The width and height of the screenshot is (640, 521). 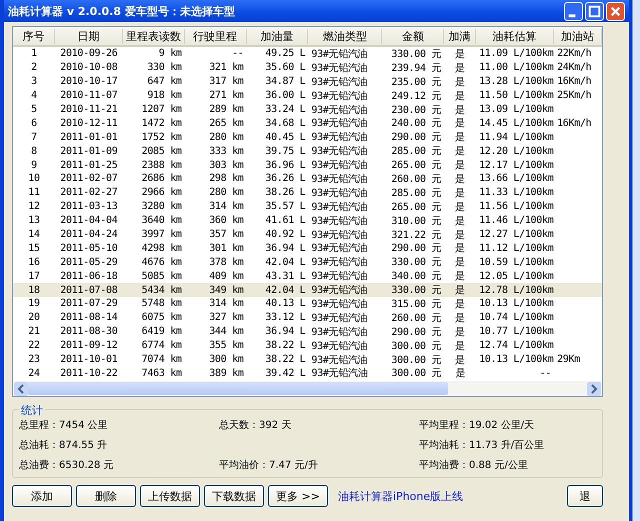 I want to click on table-cell-text: 333 km, so click(x=226, y=151).